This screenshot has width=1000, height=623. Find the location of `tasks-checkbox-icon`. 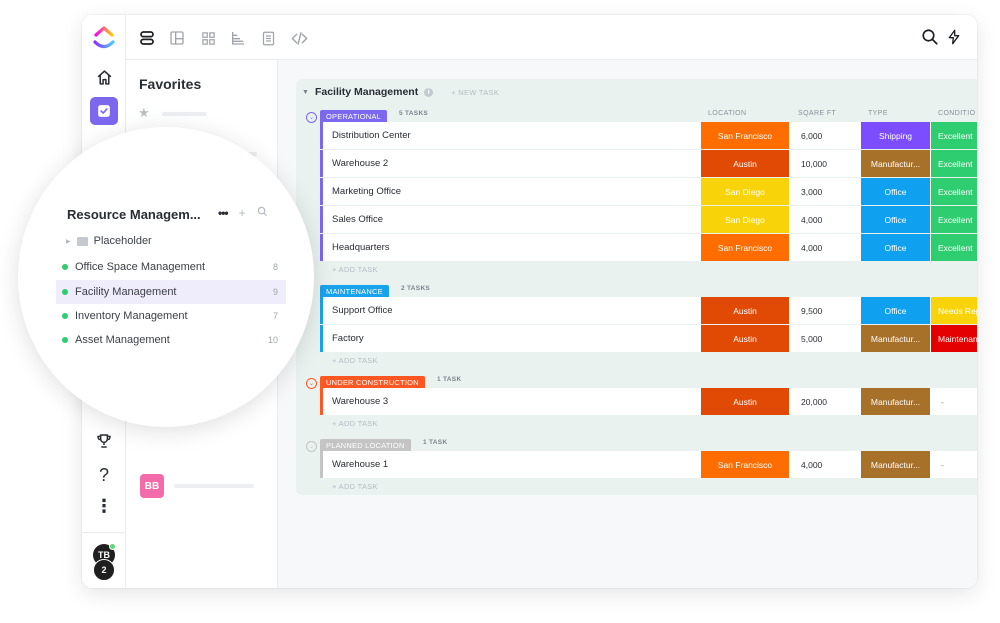

tasks-checkbox-icon is located at coordinates (104, 111).